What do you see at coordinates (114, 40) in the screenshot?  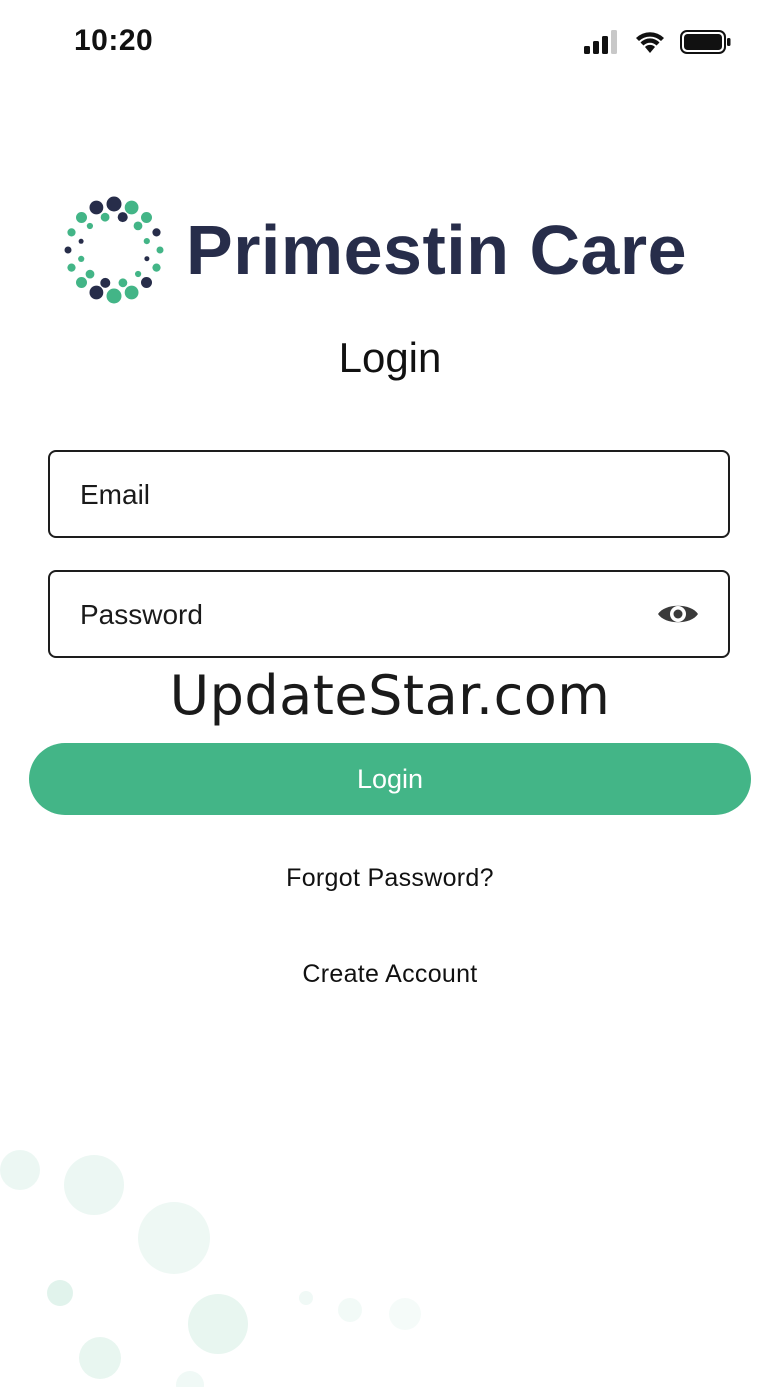 I see `status-time: 10:20` at bounding box center [114, 40].